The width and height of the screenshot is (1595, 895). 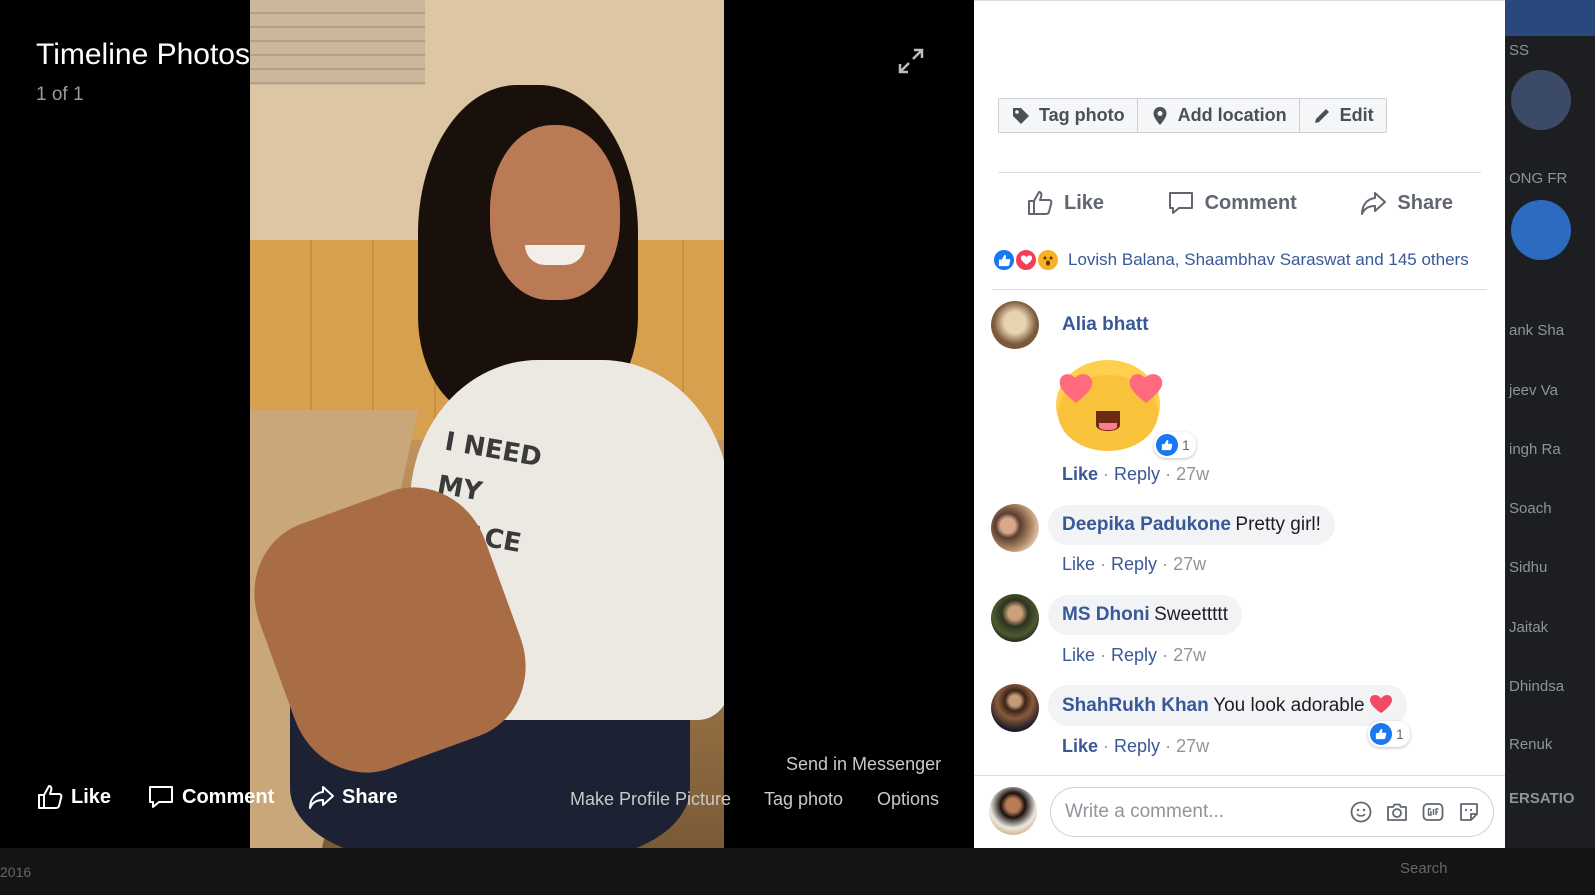 What do you see at coordinates (1219, 115) in the screenshot?
I see `add-location-button: Add location` at bounding box center [1219, 115].